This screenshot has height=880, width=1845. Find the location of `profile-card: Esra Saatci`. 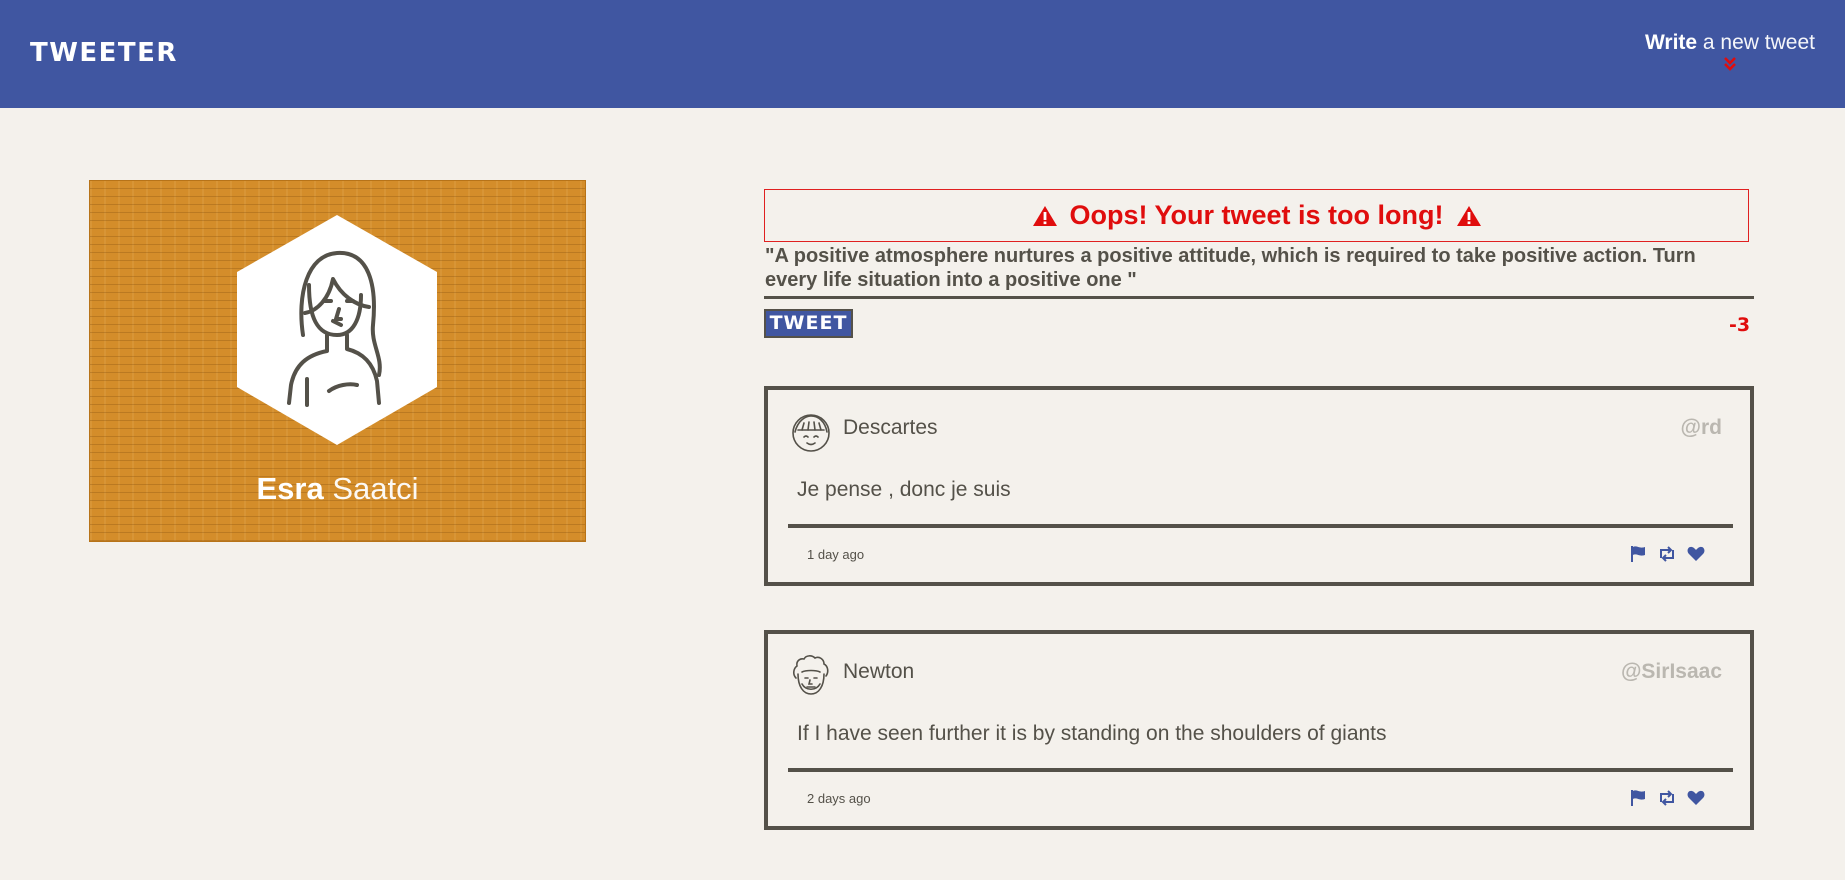

profile-card: Esra Saatci is located at coordinates (337, 361).